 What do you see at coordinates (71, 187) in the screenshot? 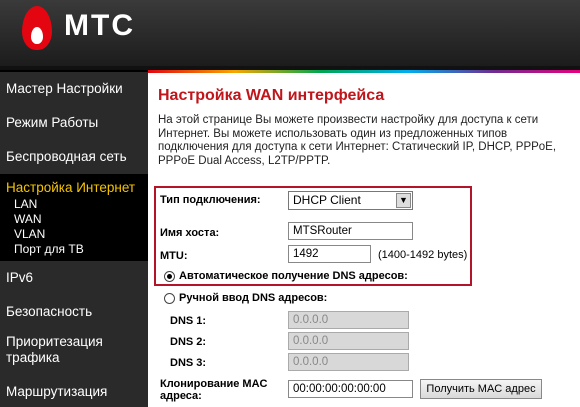
I see `sidebar-item-internet-label: Настройка Интернет` at bounding box center [71, 187].